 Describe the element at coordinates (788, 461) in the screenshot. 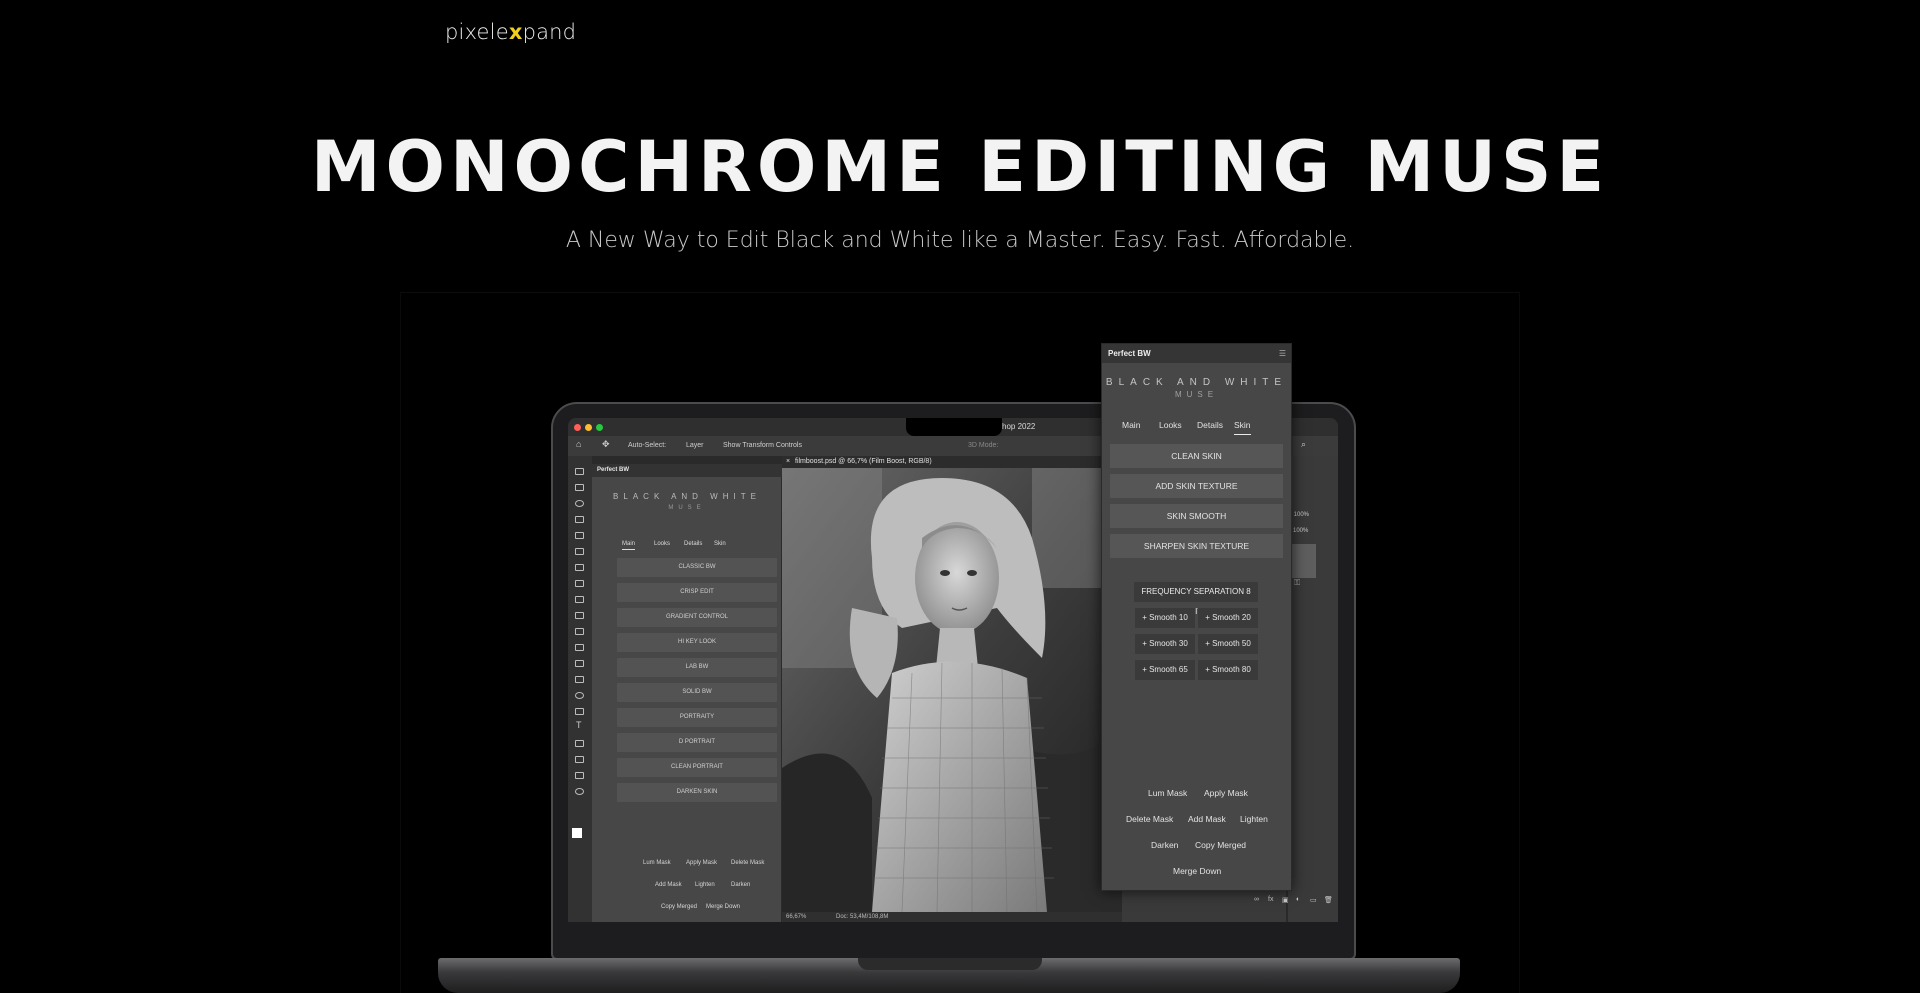

I see `close-doc-icon: ×` at that location.